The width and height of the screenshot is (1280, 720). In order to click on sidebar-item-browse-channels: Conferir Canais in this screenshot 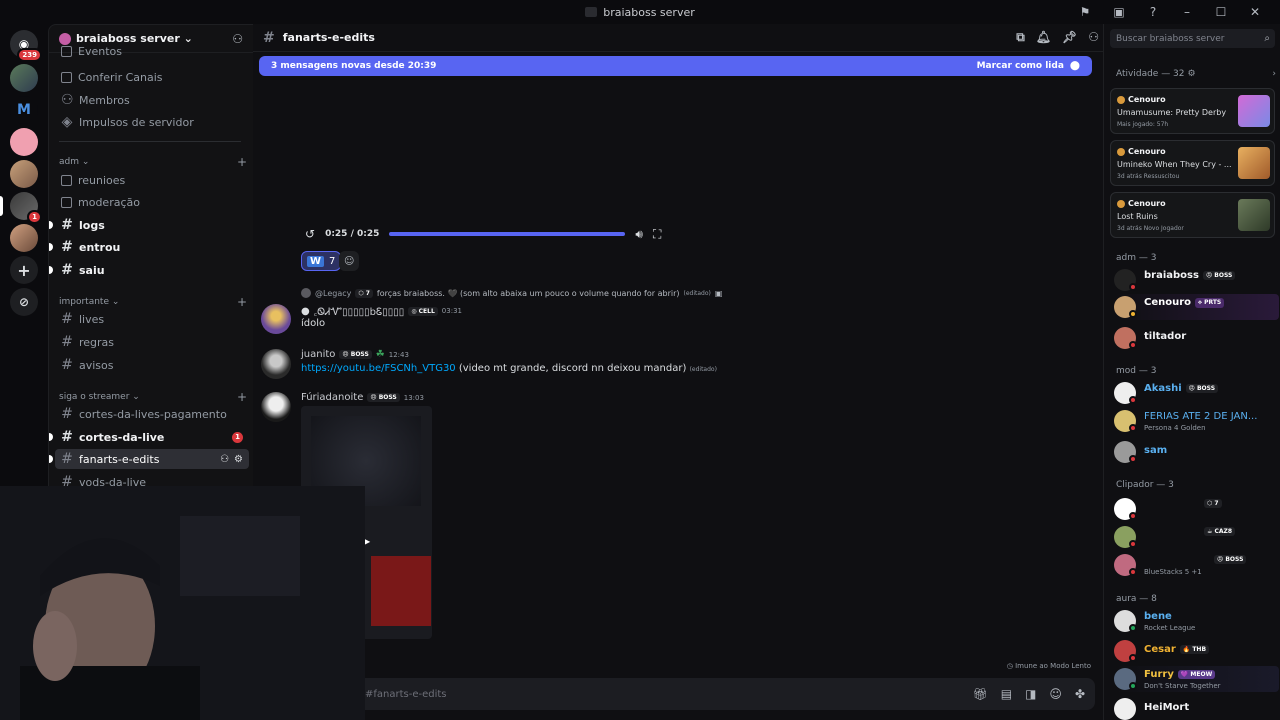, I will do `click(152, 77)`.